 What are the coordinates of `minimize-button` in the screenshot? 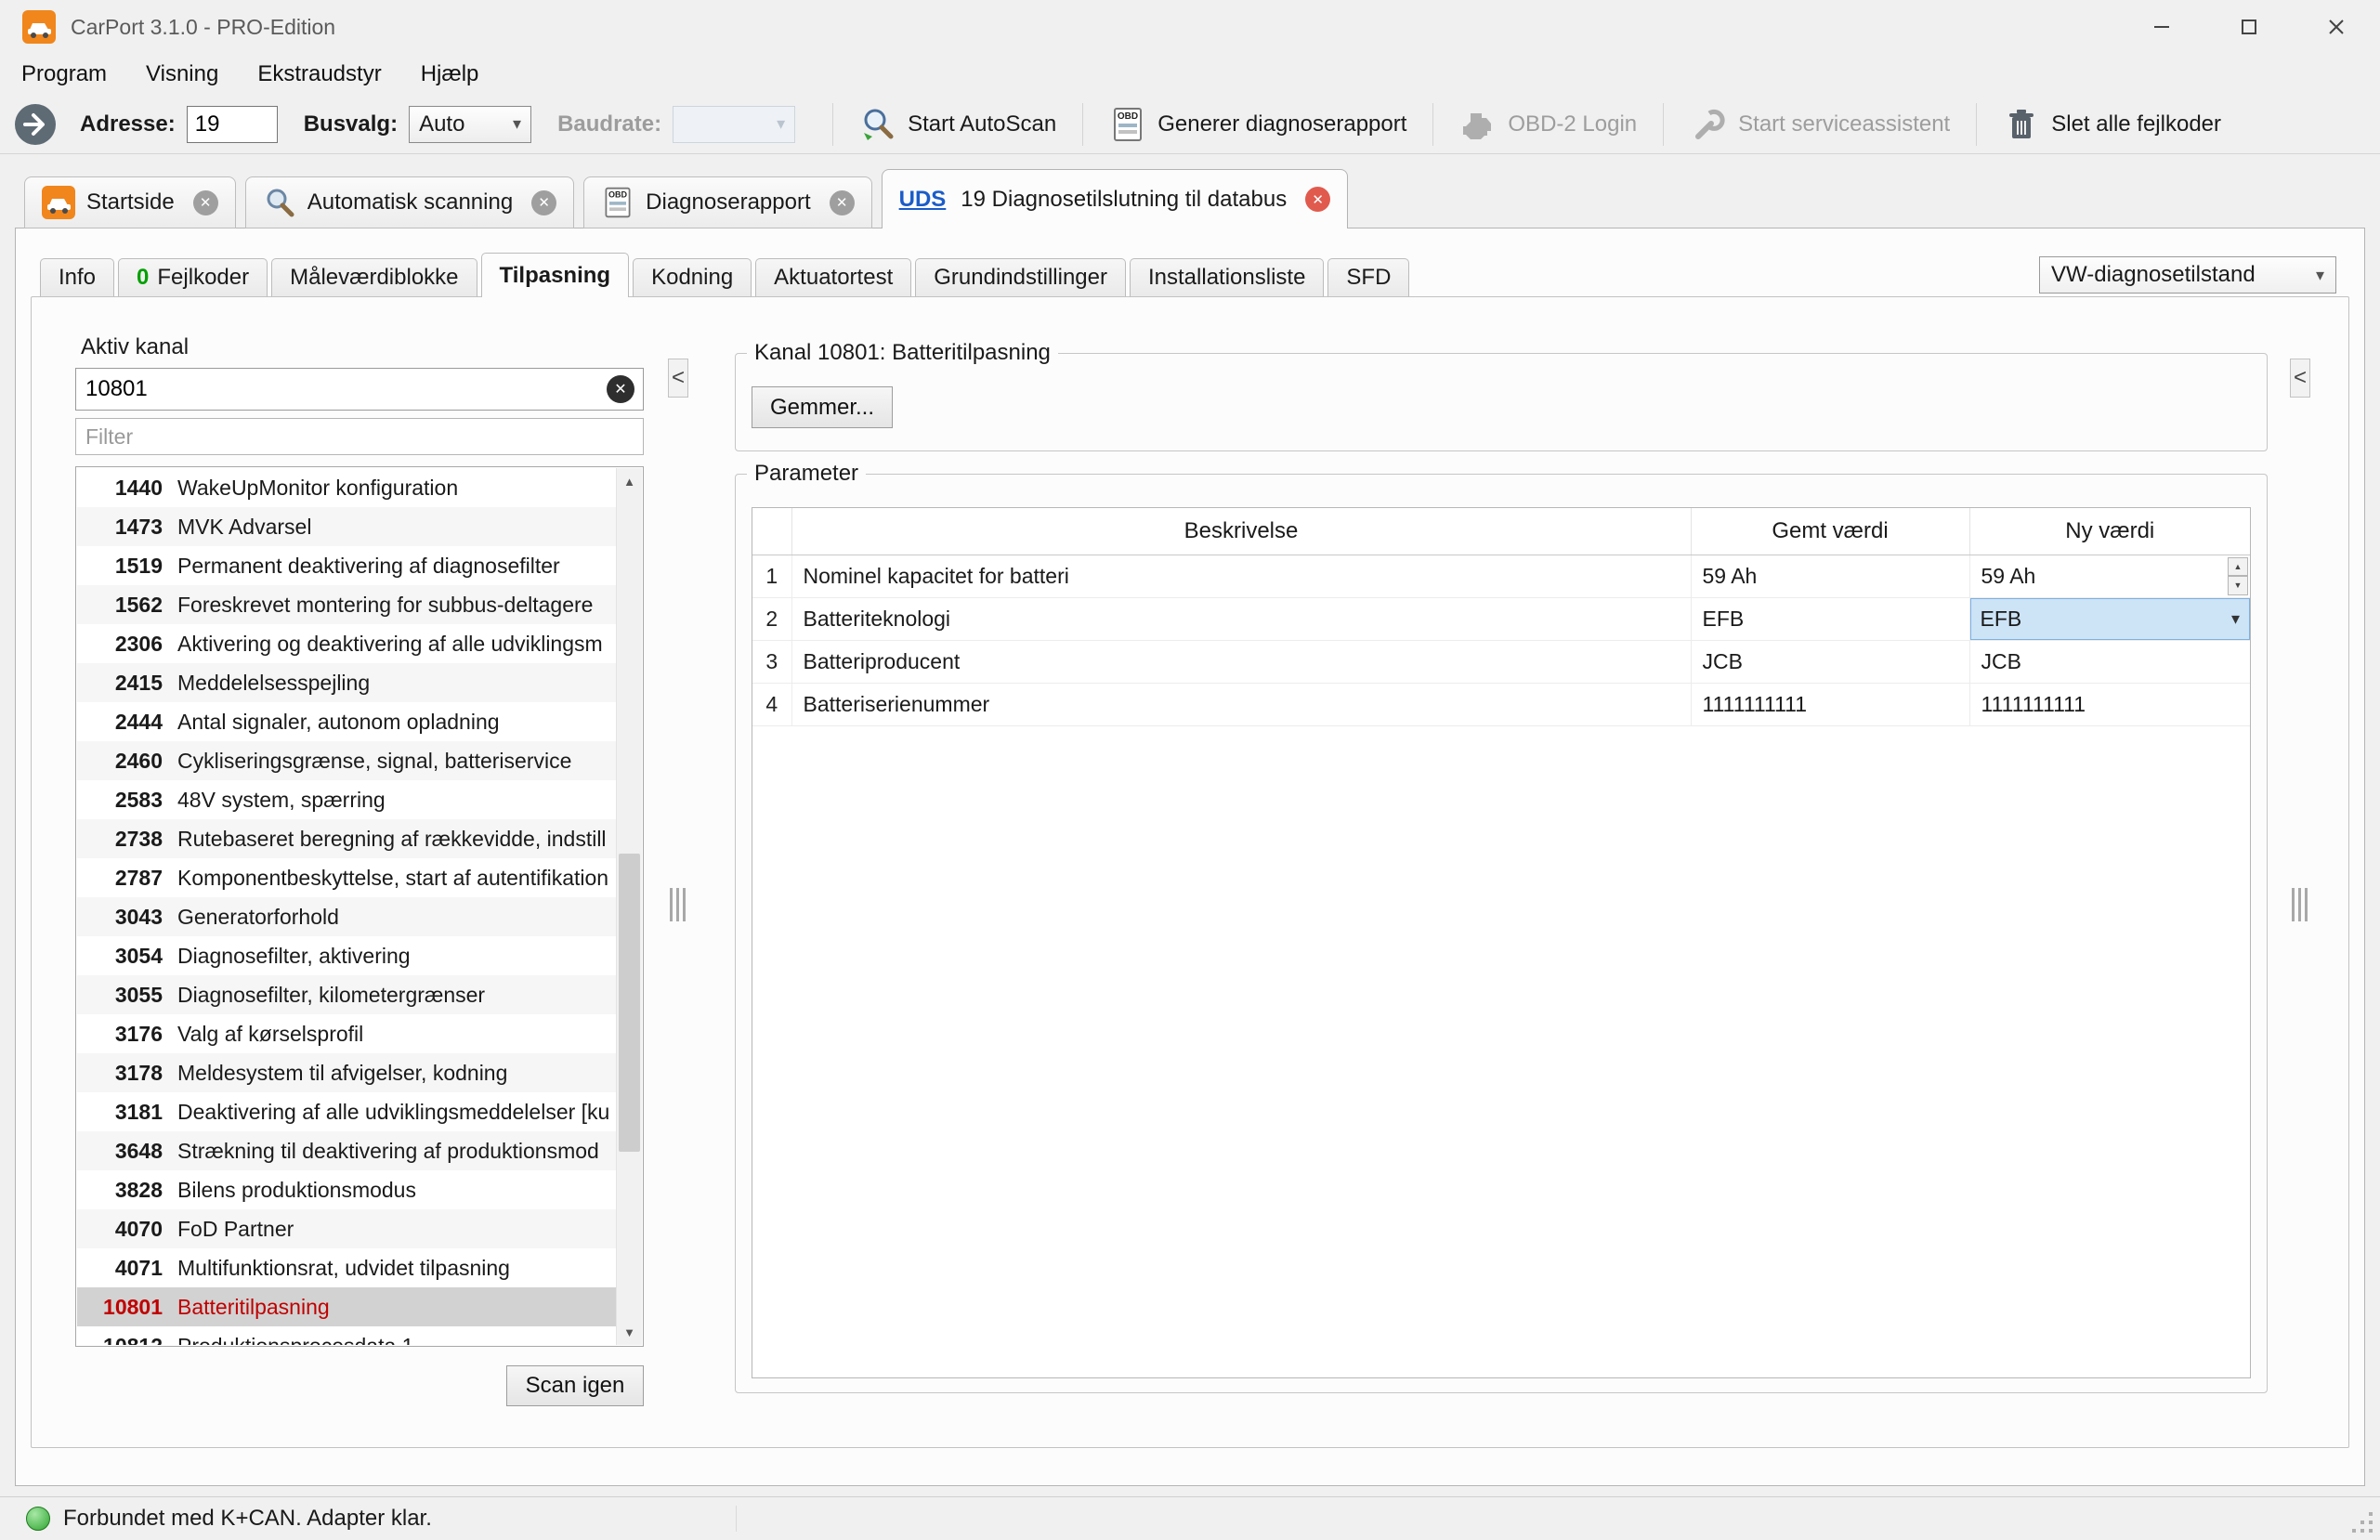 It's located at (2161, 27).